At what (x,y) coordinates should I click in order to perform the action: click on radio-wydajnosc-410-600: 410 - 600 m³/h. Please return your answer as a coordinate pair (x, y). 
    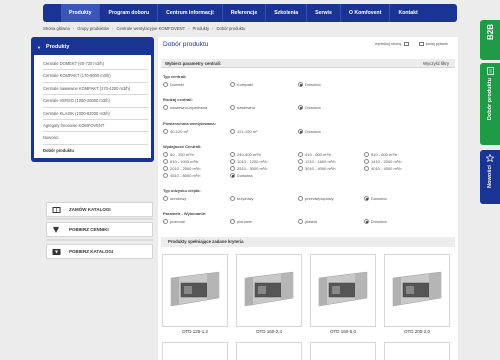
    Looking at the image, I should click on (314, 154).